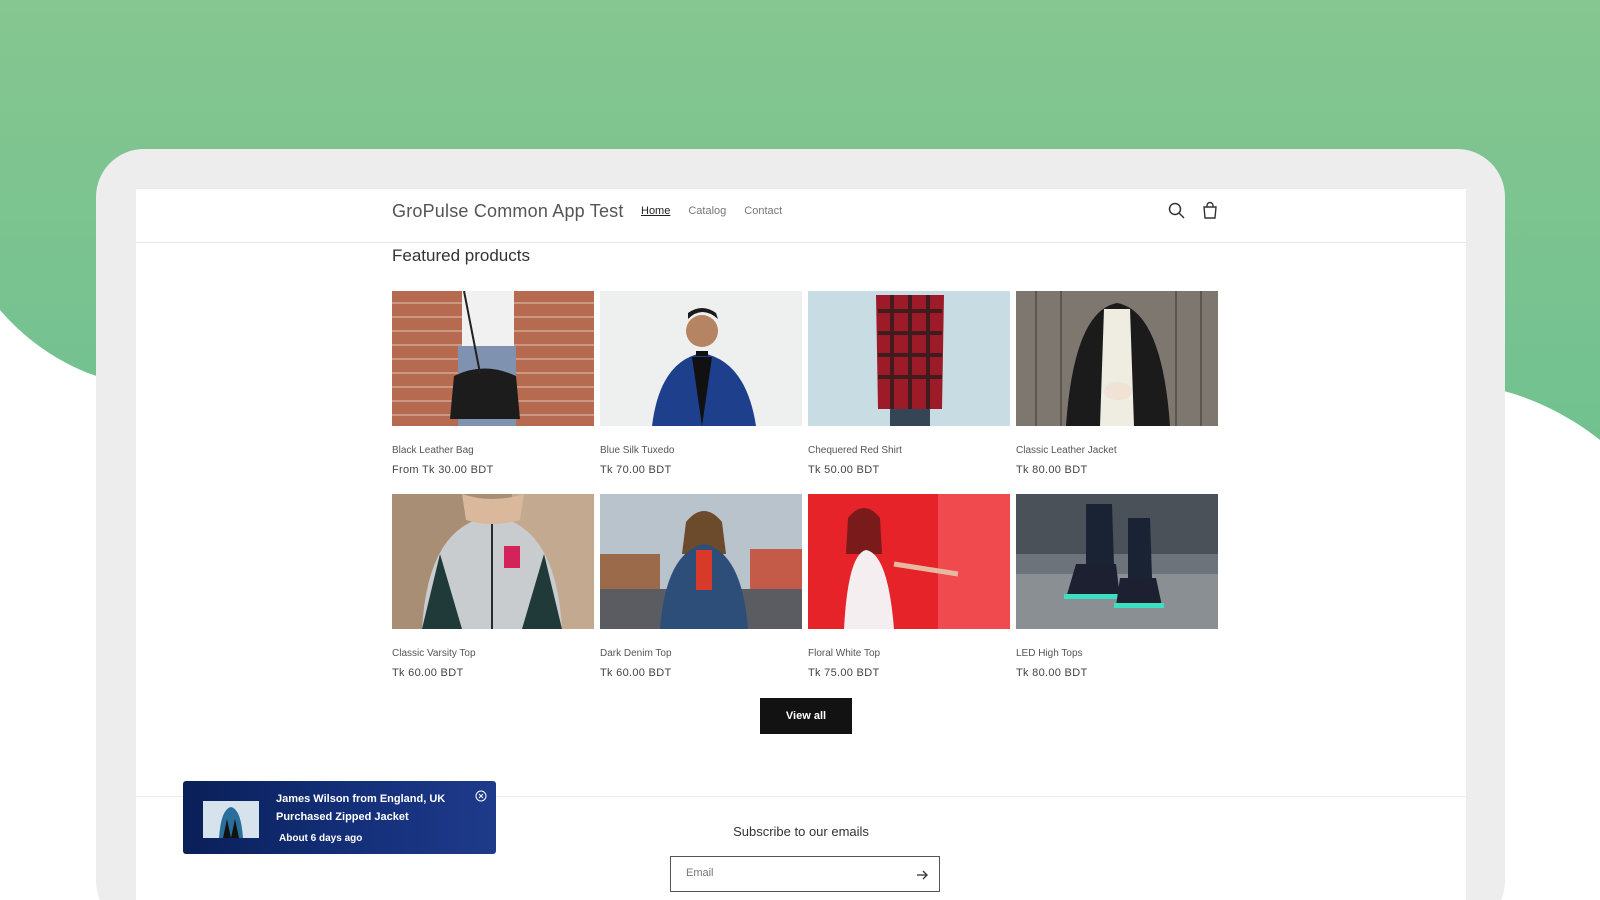  I want to click on product-price: From Tk 30.00 BDT, so click(443, 470).